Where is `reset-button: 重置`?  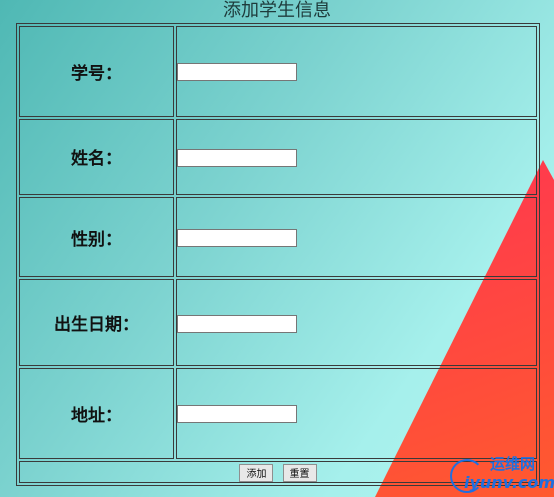 reset-button: 重置 is located at coordinates (299, 472).